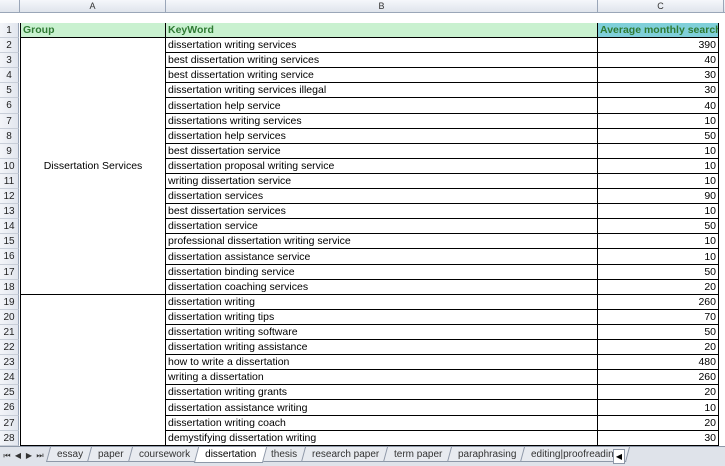 This screenshot has width=725, height=466. What do you see at coordinates (658, 30) in the screenshot?
I see `header-search-cell: Average monthly search` at bounding box center [658, 30].